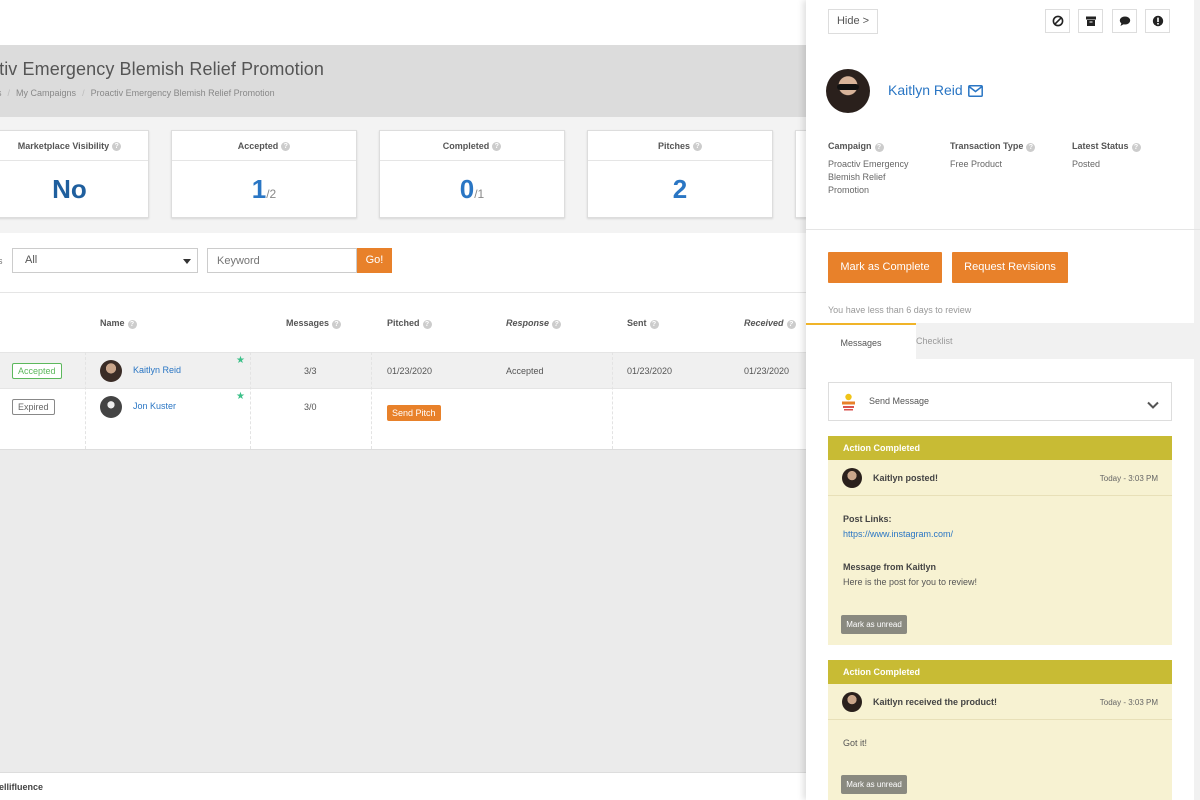 The width and height of the screenshot is (1200, 800). I want to click on stat-card-pitches: Pitches? 2, so click(680, 174).